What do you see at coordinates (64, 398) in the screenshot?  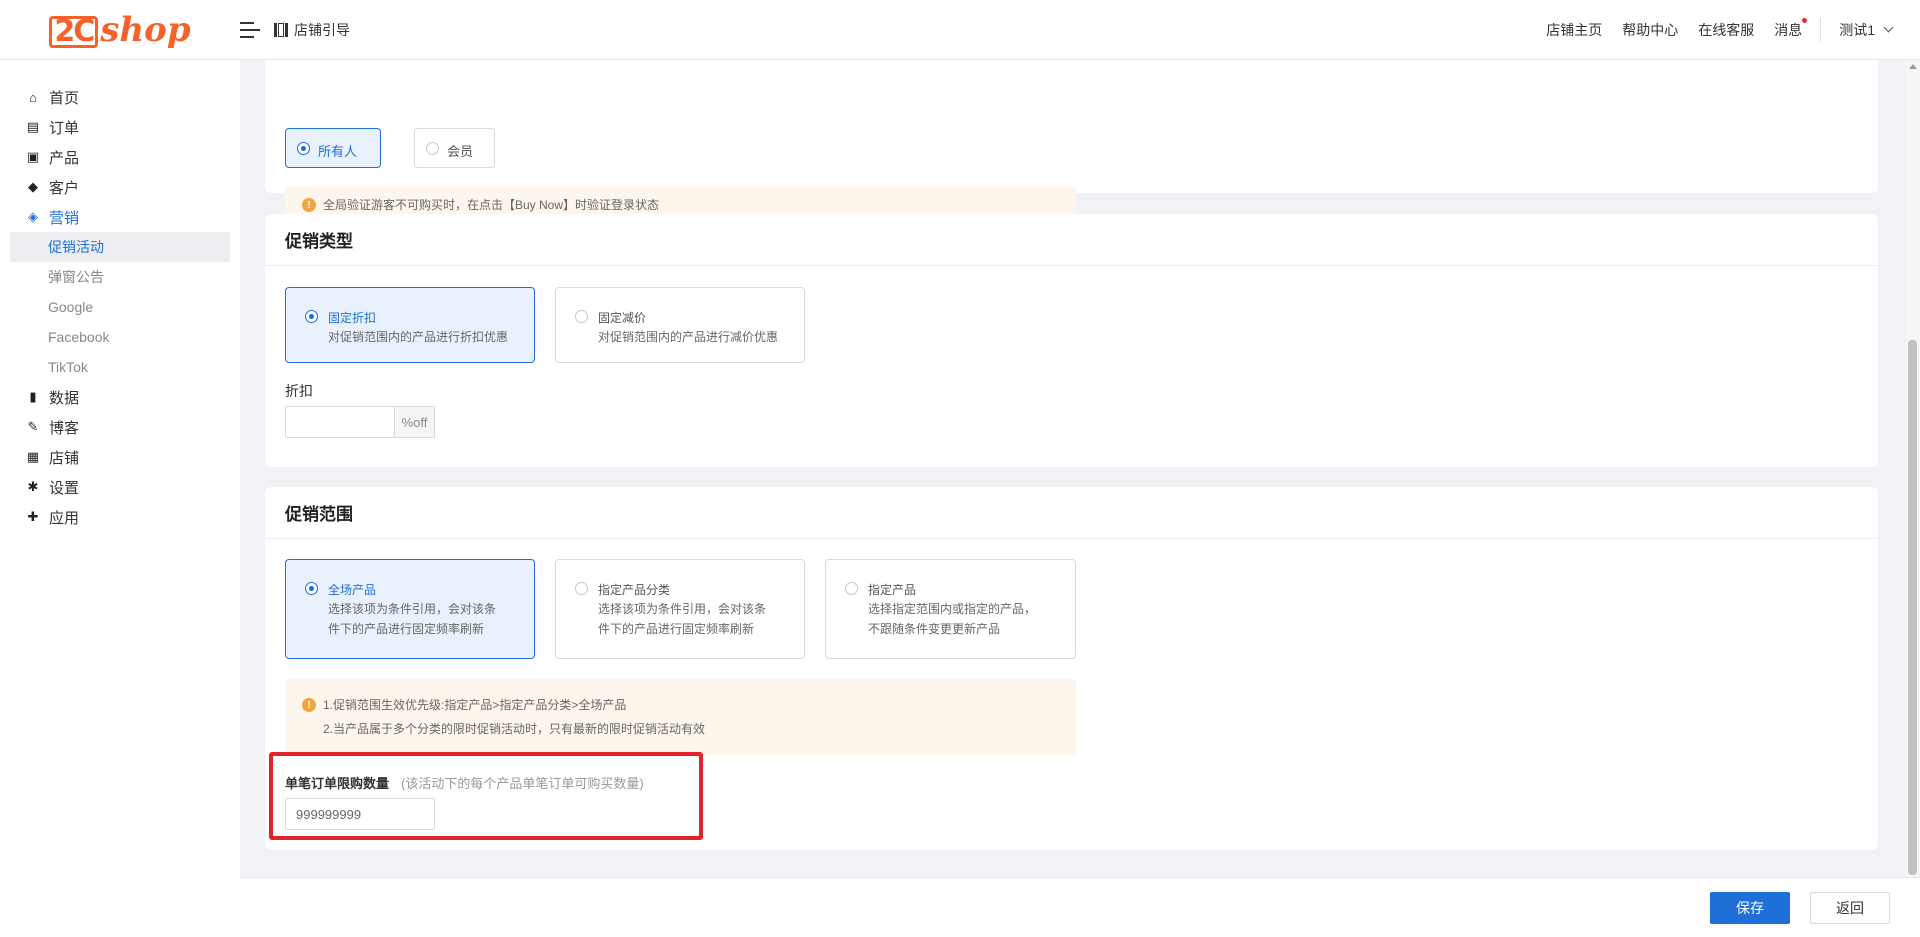 I see `sidebar-item-label: 数据` at bounding box center [64, 398].